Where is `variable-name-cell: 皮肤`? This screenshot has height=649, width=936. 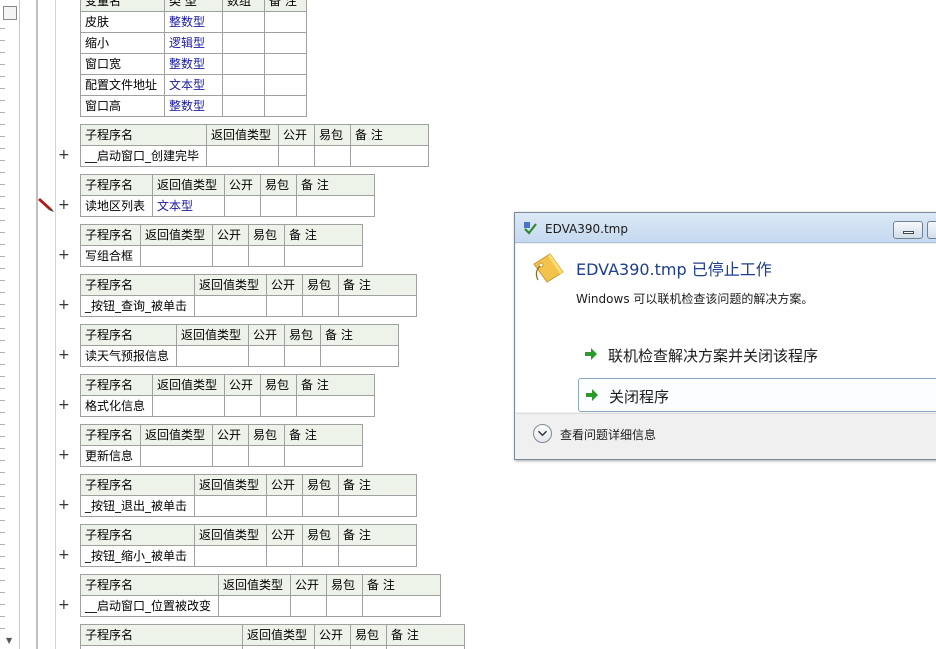
variable-name-cell: 皮肤 is located at coordinates (122, 22).